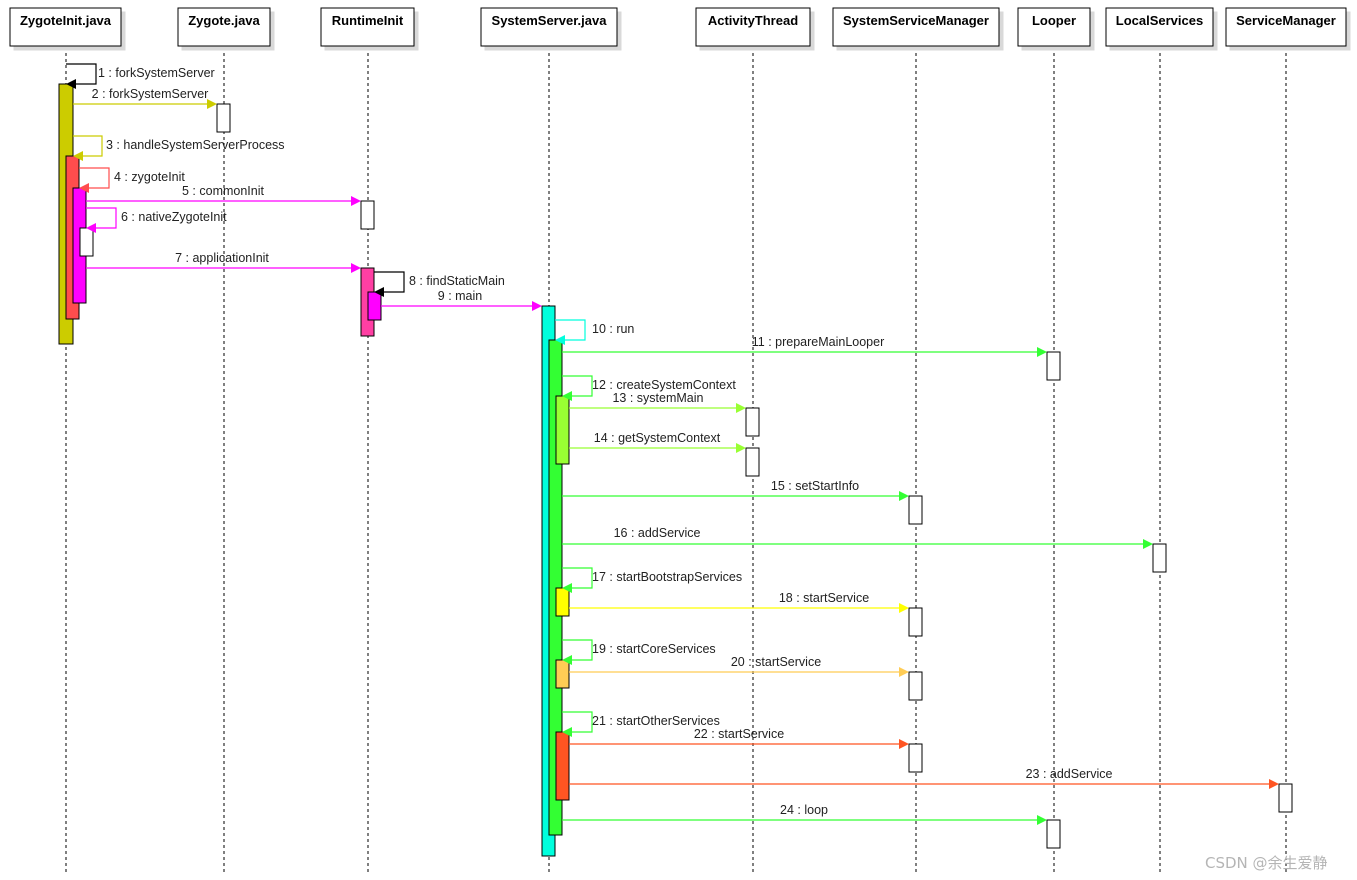  I want to click on message-19-arrow, so click(577, 650).